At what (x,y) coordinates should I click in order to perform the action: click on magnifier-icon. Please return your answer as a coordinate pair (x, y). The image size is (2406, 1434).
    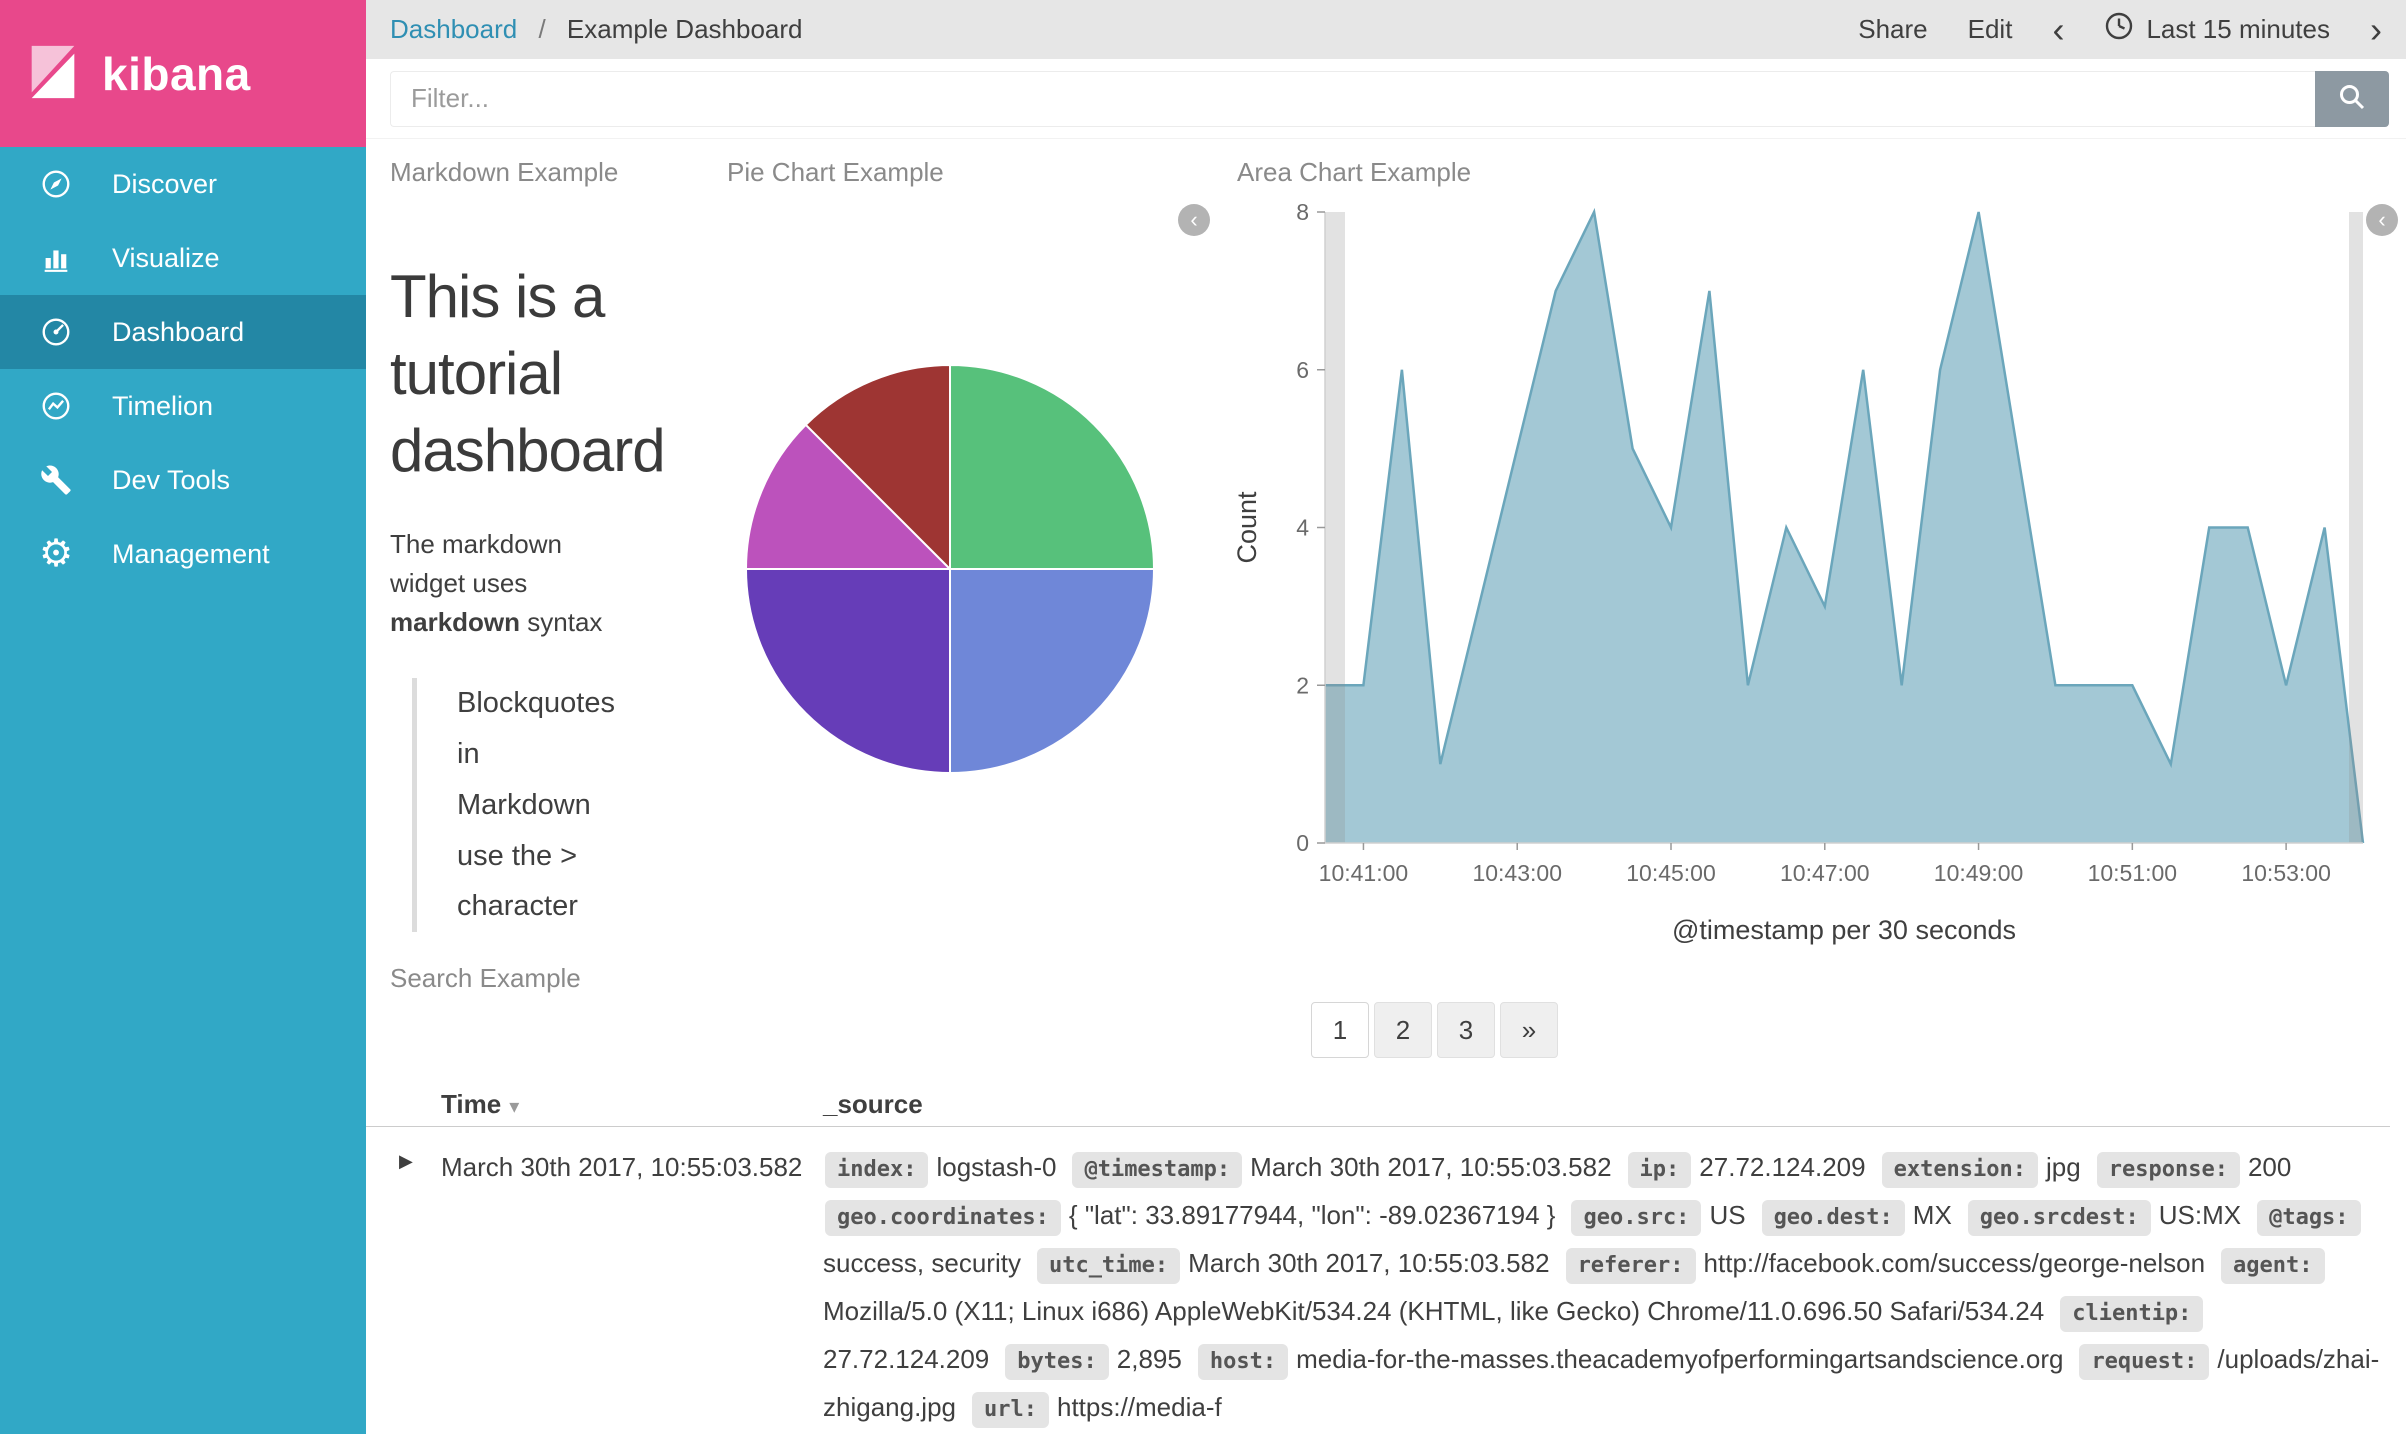
    Looking at the image, I should click on (2352, 98).